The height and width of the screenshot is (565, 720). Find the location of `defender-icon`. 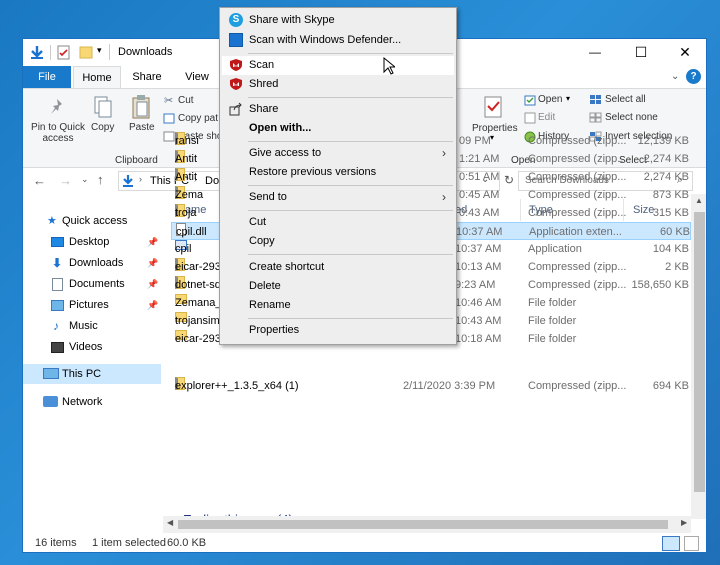

defender-icon is located at coordinates (236, 40).